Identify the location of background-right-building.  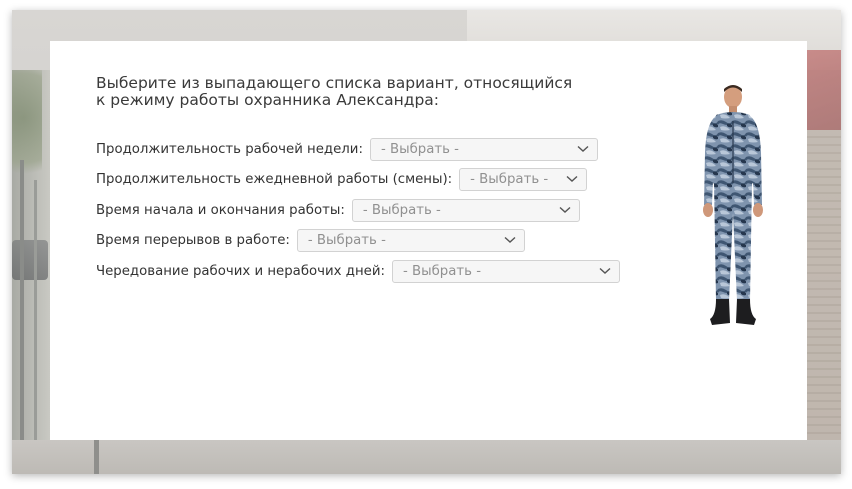
(824, 302).